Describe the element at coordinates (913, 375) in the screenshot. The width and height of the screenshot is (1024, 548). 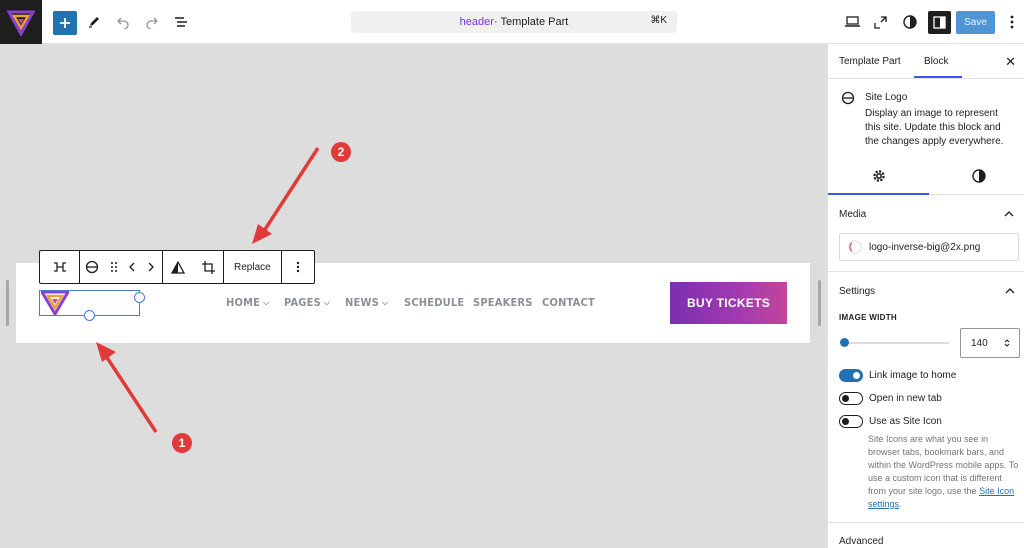
I see `link-to-home-label: Link image to home` at that location.